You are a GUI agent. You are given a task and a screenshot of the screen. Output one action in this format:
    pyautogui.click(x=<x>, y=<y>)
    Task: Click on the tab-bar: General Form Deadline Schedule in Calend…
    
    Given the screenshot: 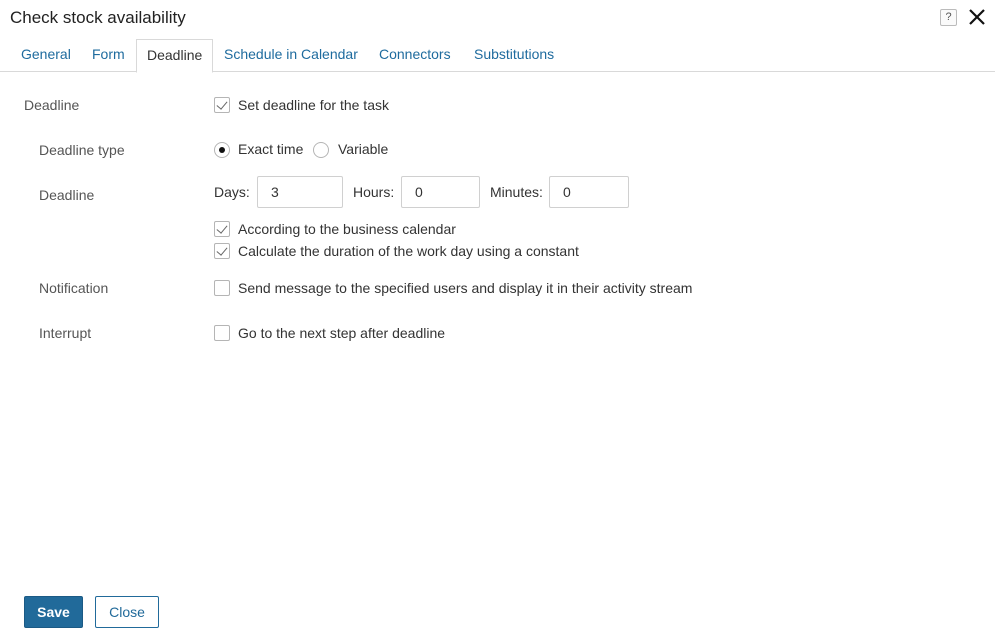 What is the action you would take?
    pyautogui.click(x=497, y=56)
    